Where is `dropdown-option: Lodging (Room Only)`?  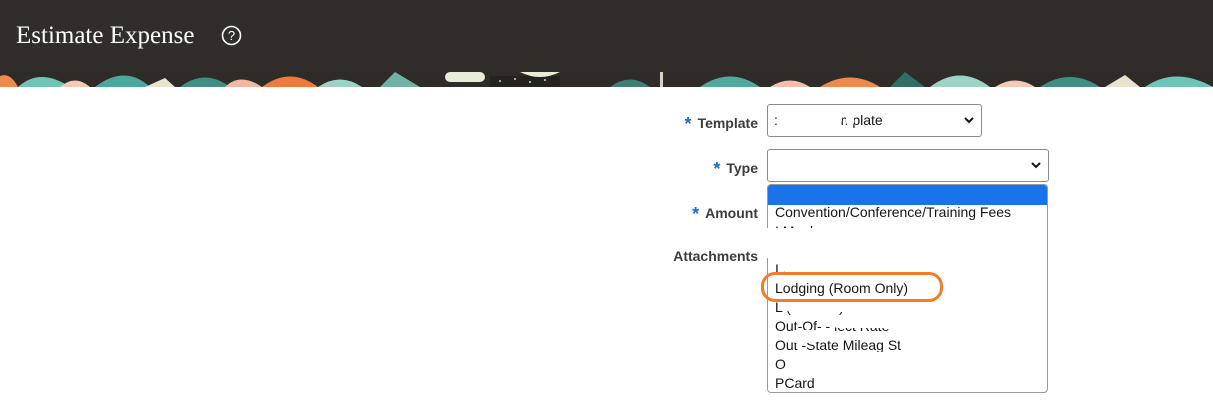 dropdown-option: Lodging (Room Only) is located at coordinates (907, 288).